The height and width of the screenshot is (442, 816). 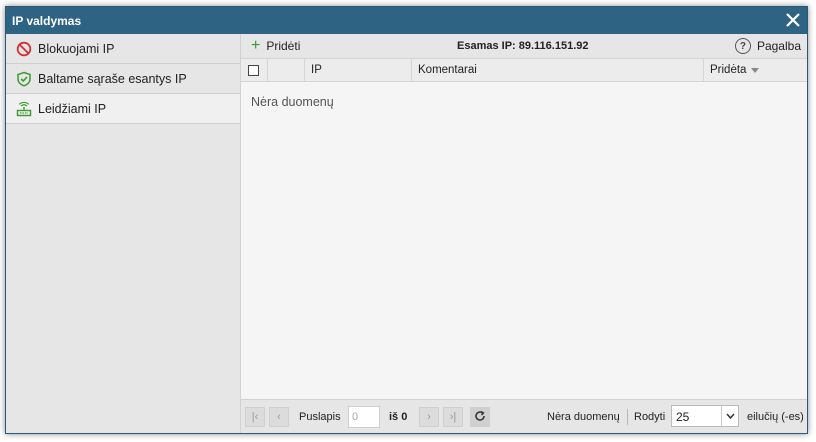 I want to click on column-header-label: Pridėta, so click(x=728, y=70).